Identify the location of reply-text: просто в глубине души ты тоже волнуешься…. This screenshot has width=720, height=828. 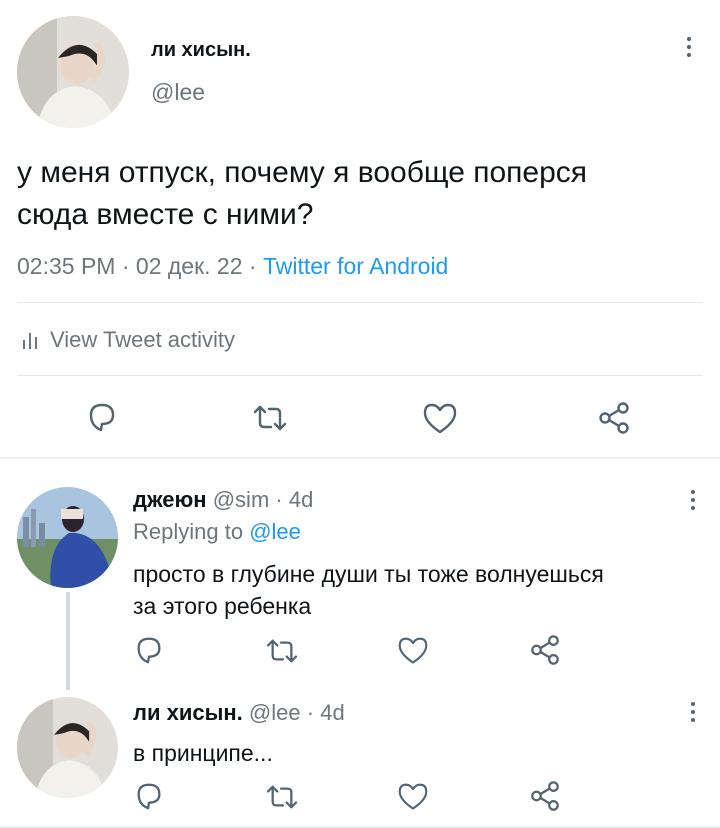
(368, 590).